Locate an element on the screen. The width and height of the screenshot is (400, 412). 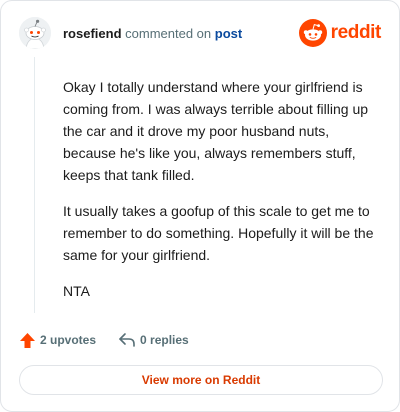
thread-line is located at coordinates (34, 185).